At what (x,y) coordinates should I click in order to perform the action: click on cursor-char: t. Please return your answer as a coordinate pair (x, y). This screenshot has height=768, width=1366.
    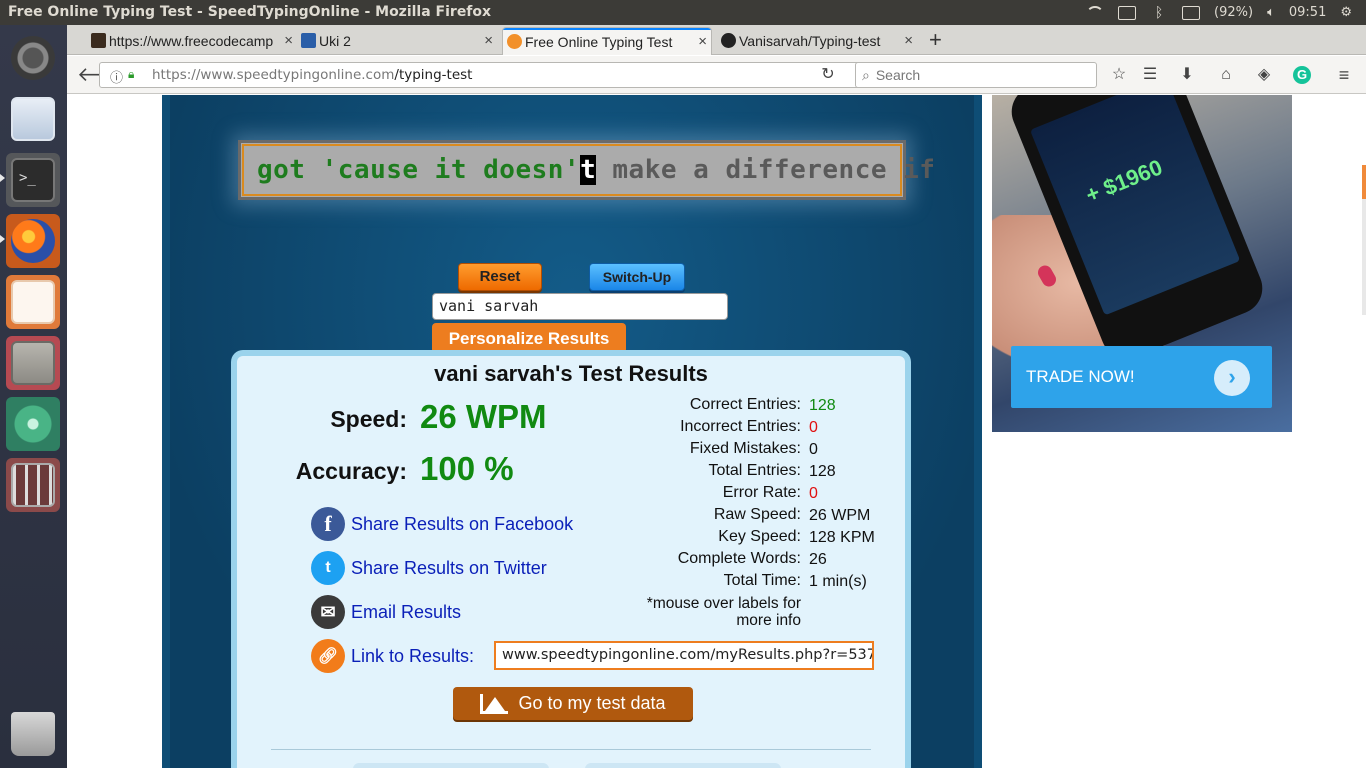
    Looking at the image, I should click on (588, 170).